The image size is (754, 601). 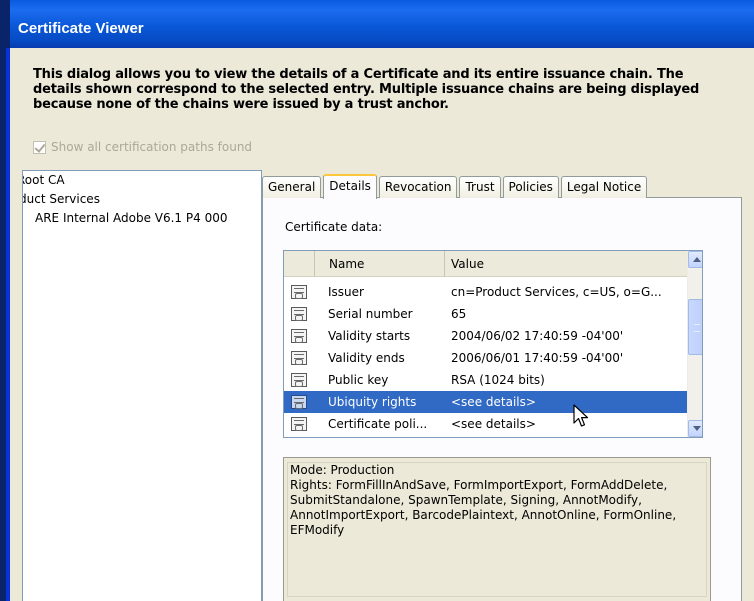 What do you see at coordinates (292, 187) in the screenshot?
I see `tab-general: General` at bounding box center [292, 187].